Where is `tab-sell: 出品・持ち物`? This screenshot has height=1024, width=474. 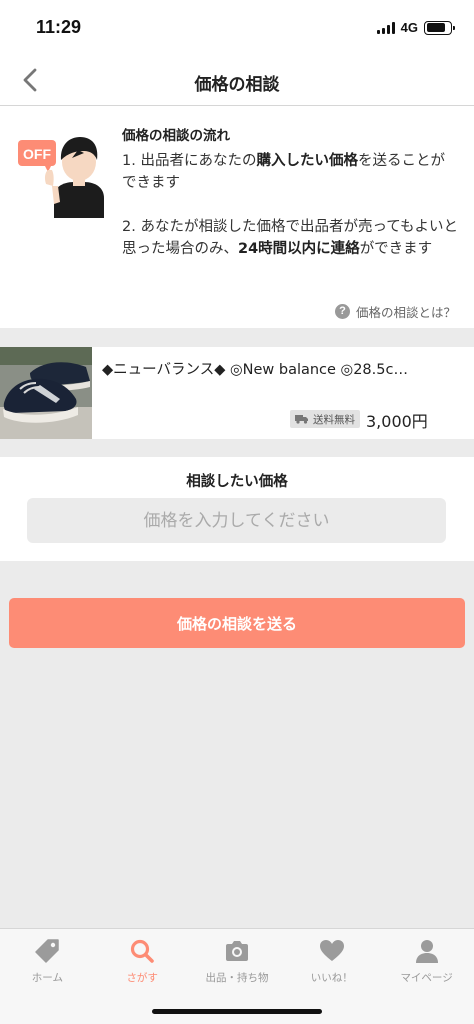
tab-sell: 出品・持ち物 is located at coordinates (237, 961).